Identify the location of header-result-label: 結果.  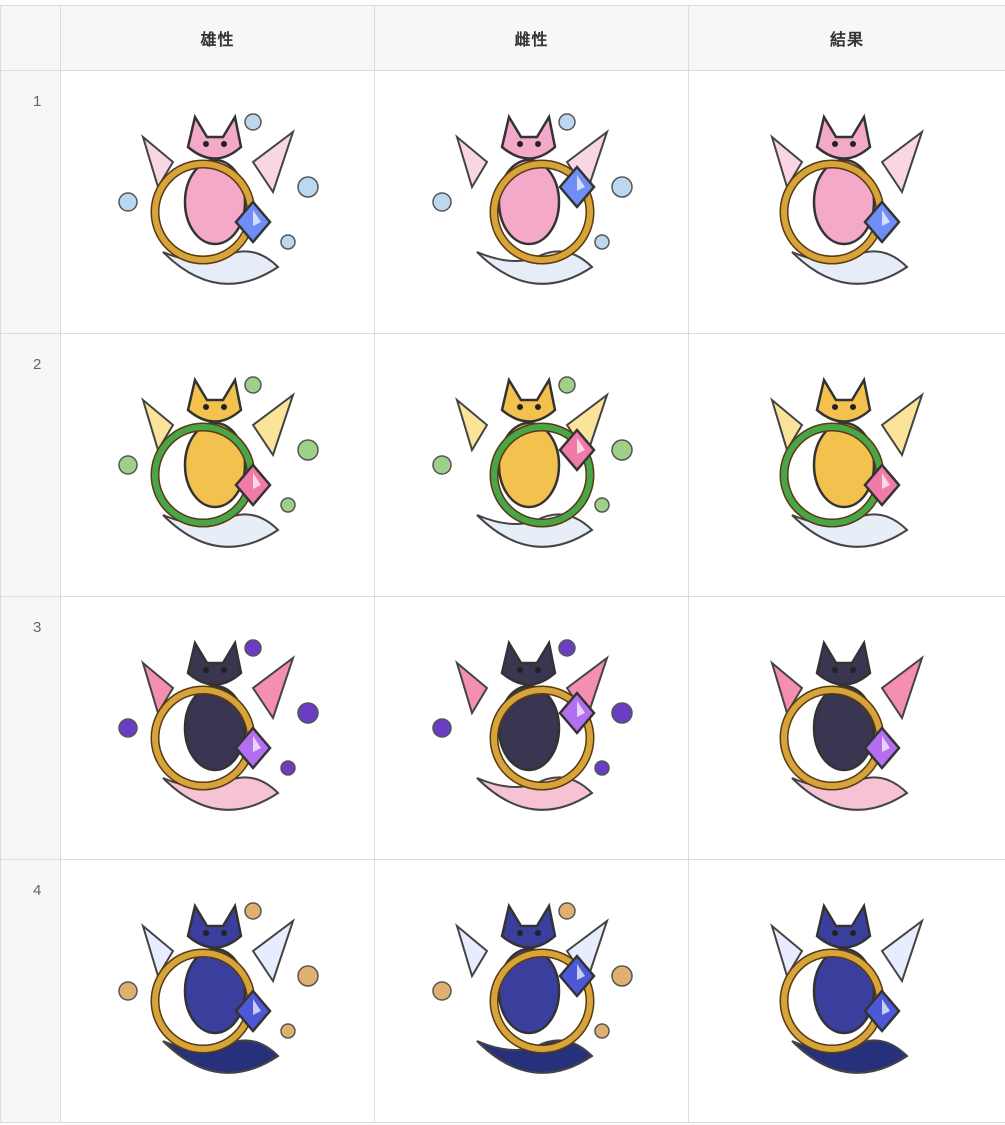
(846, 40).